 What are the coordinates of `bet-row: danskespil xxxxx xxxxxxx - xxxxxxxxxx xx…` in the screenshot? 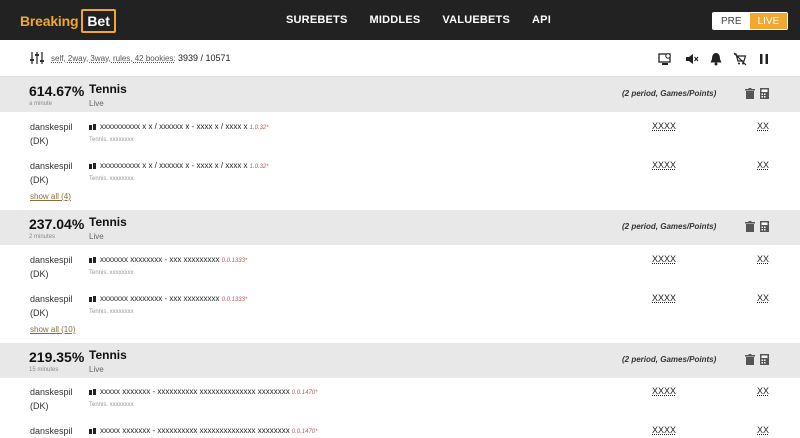 It's located at (400, 430).